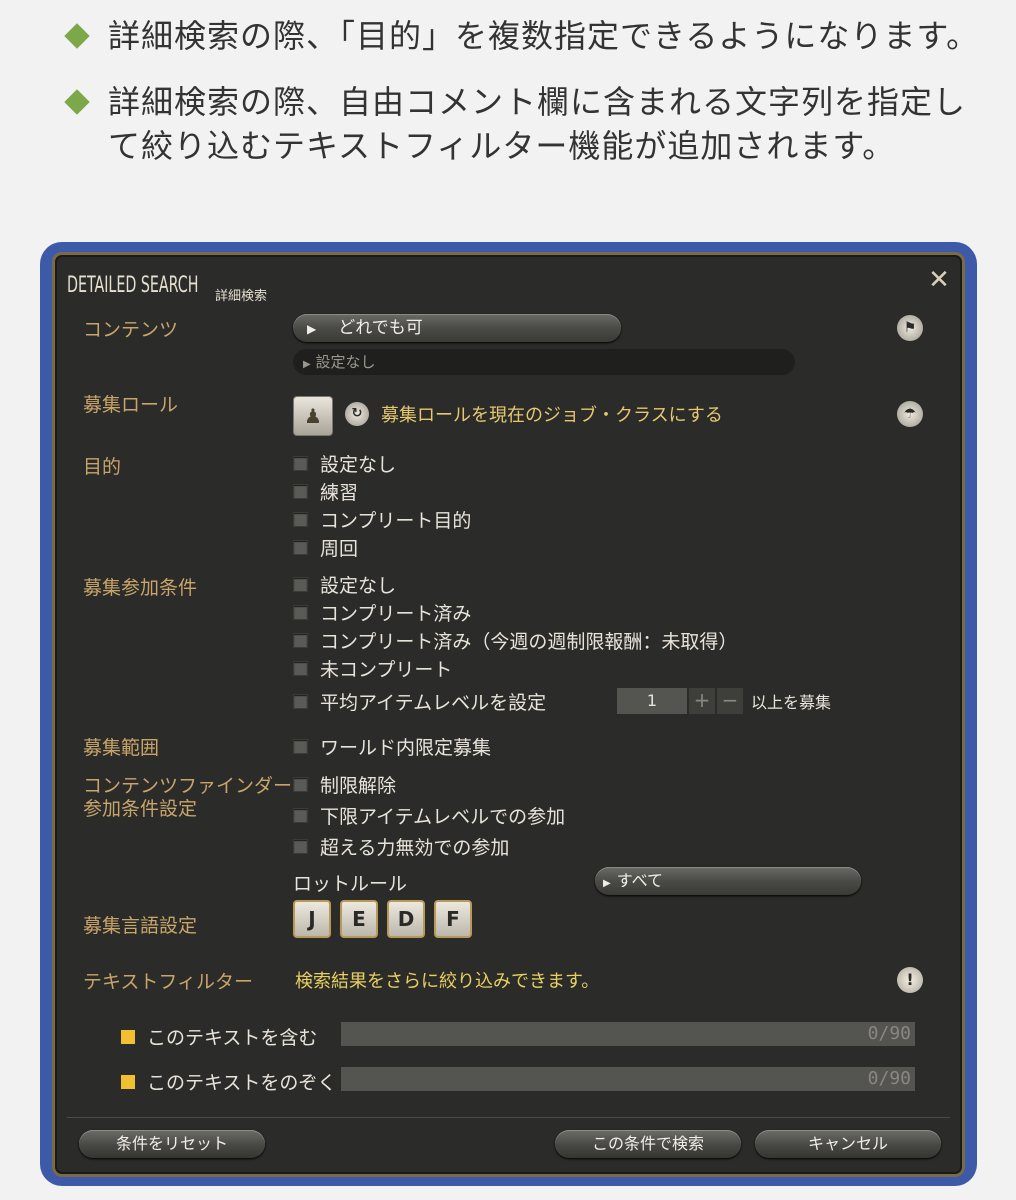  What do you see at coordinates (544, 36) in the screenshot?
I see `note-text: 詳細検索の際、「目的」を複数指定できるようになります。` at bounding box center [544, 36].